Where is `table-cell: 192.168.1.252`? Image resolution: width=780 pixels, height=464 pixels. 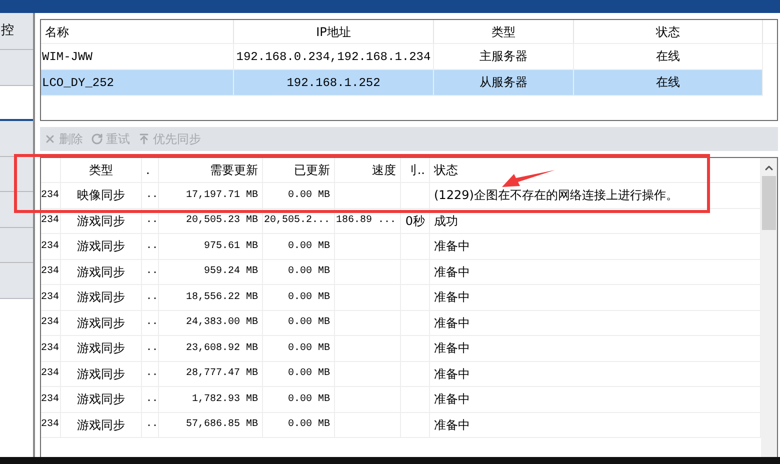
table-cell: 192.168.1.252 is located at coordinates (334, 82).